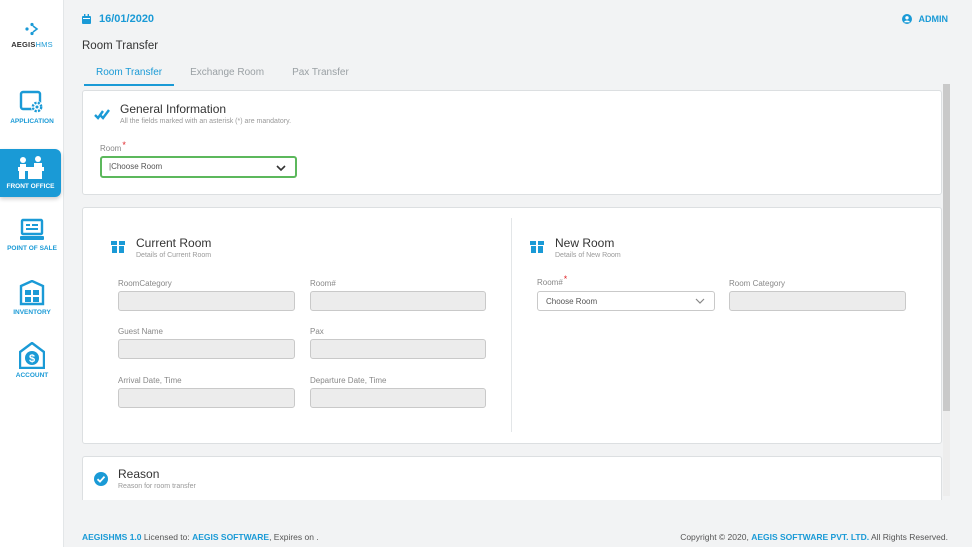 The width and height of the screenshot is (972, 547). What do you see at coordinates (348, 380) in the screenshot?
I see `departure-label: Departure Date, Time` at bounding box center [348, 380].